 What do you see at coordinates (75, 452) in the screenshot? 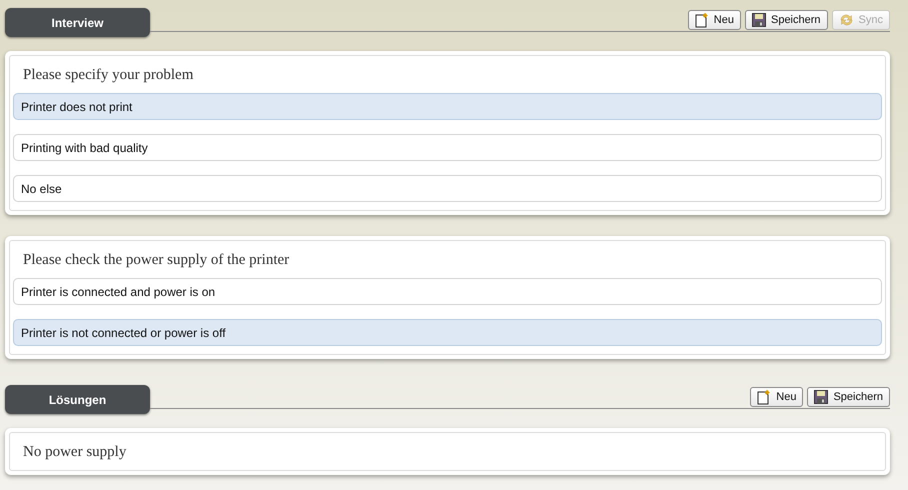
I see `card-title: No power supply` at bounding box center [75, 452].